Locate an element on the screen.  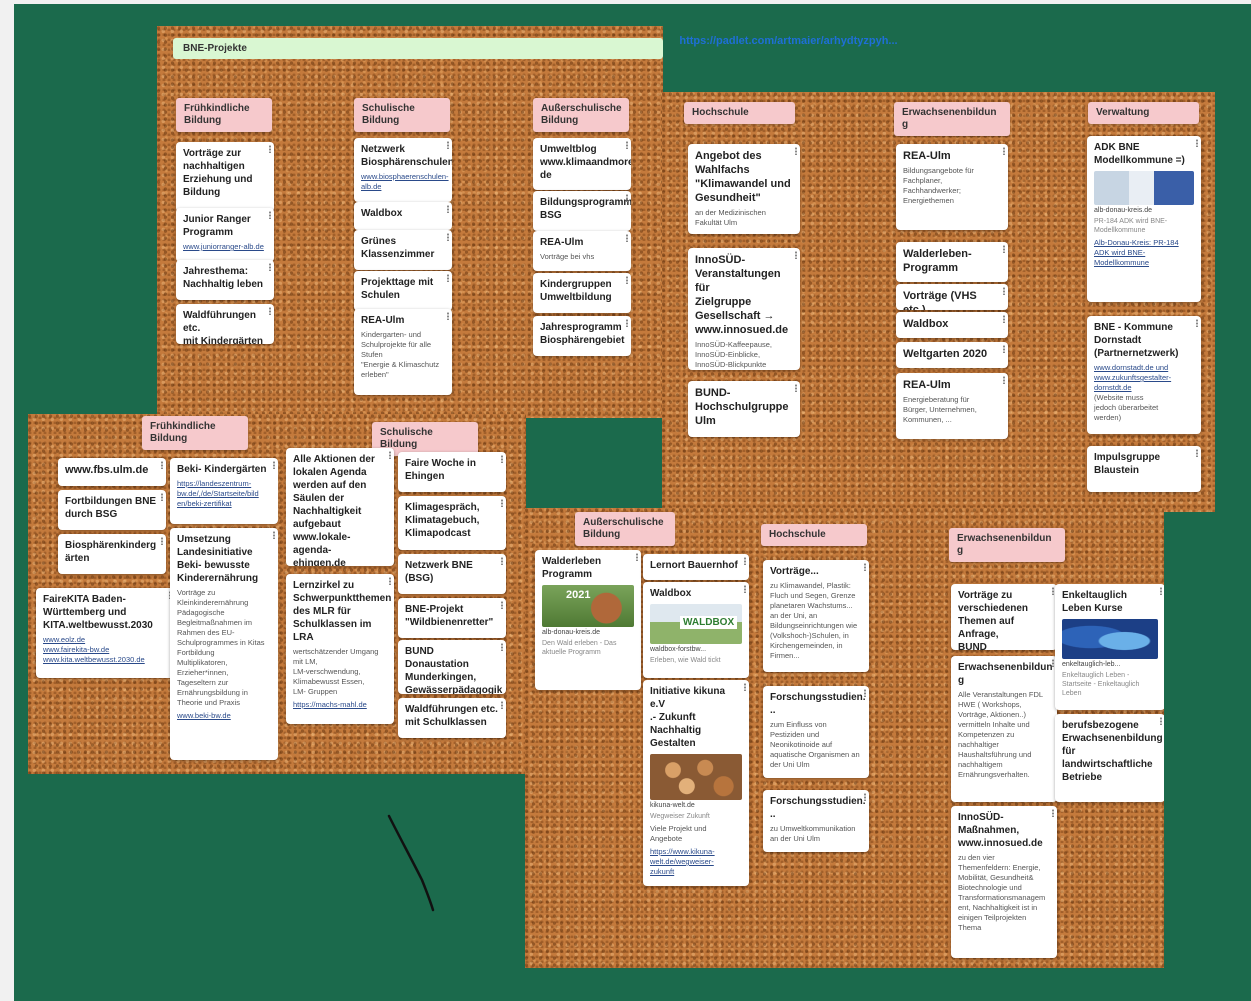
photo-thumbnail: WALDBOX is located at coordinates (696, 624).